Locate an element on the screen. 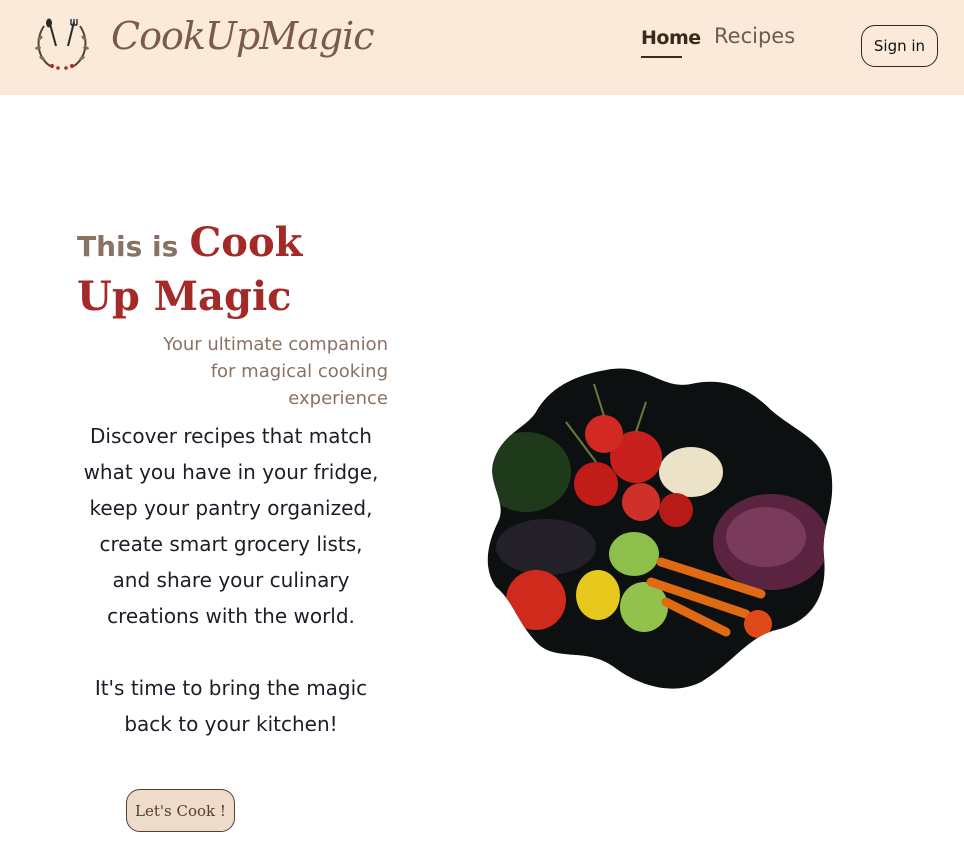  nav-link-recipes: Recipes is located at coordinates (754, 36).